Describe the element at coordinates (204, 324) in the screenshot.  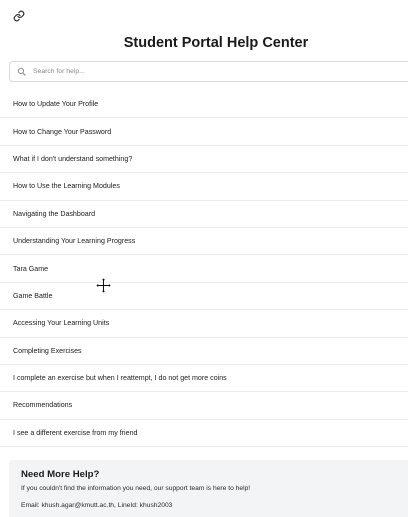
I see `faq-item: Accessing Your Learning Units` at that location.